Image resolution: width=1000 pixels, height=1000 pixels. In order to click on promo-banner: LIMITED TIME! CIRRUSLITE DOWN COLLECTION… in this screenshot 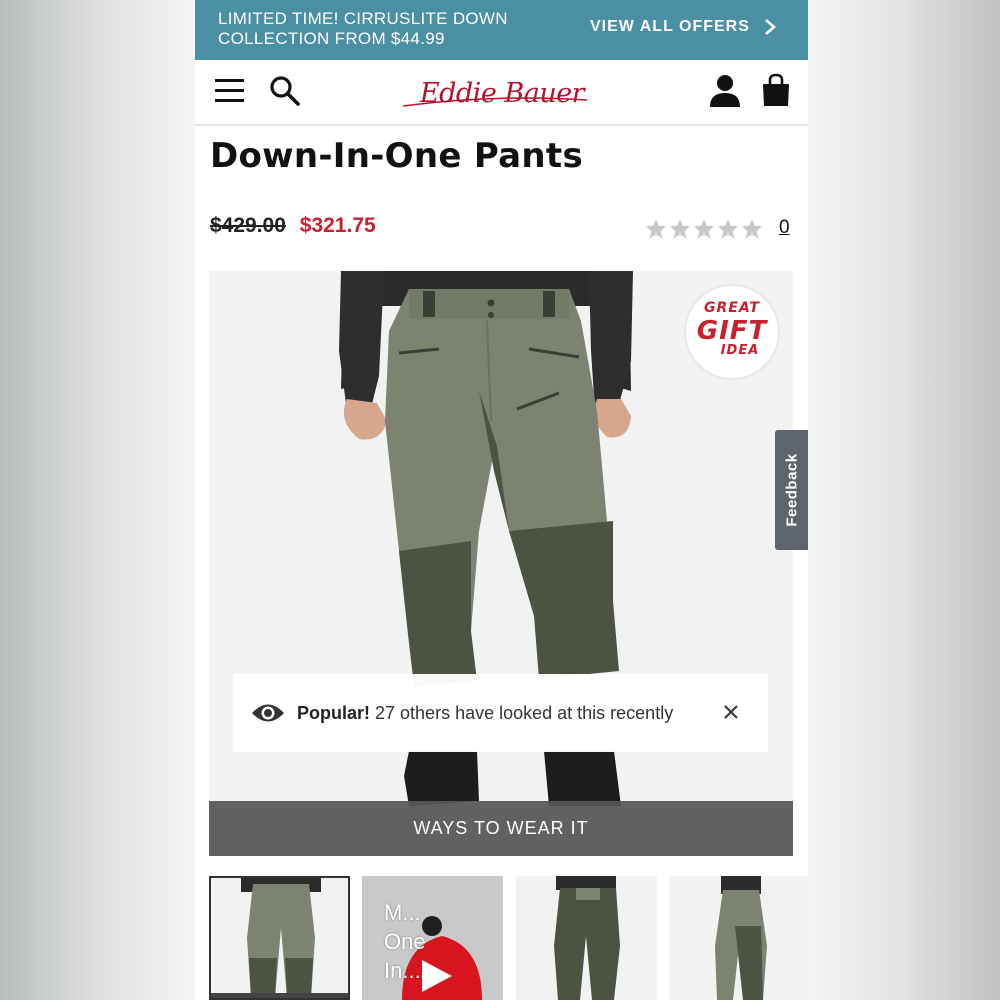, I will do `click(501, 30)`.